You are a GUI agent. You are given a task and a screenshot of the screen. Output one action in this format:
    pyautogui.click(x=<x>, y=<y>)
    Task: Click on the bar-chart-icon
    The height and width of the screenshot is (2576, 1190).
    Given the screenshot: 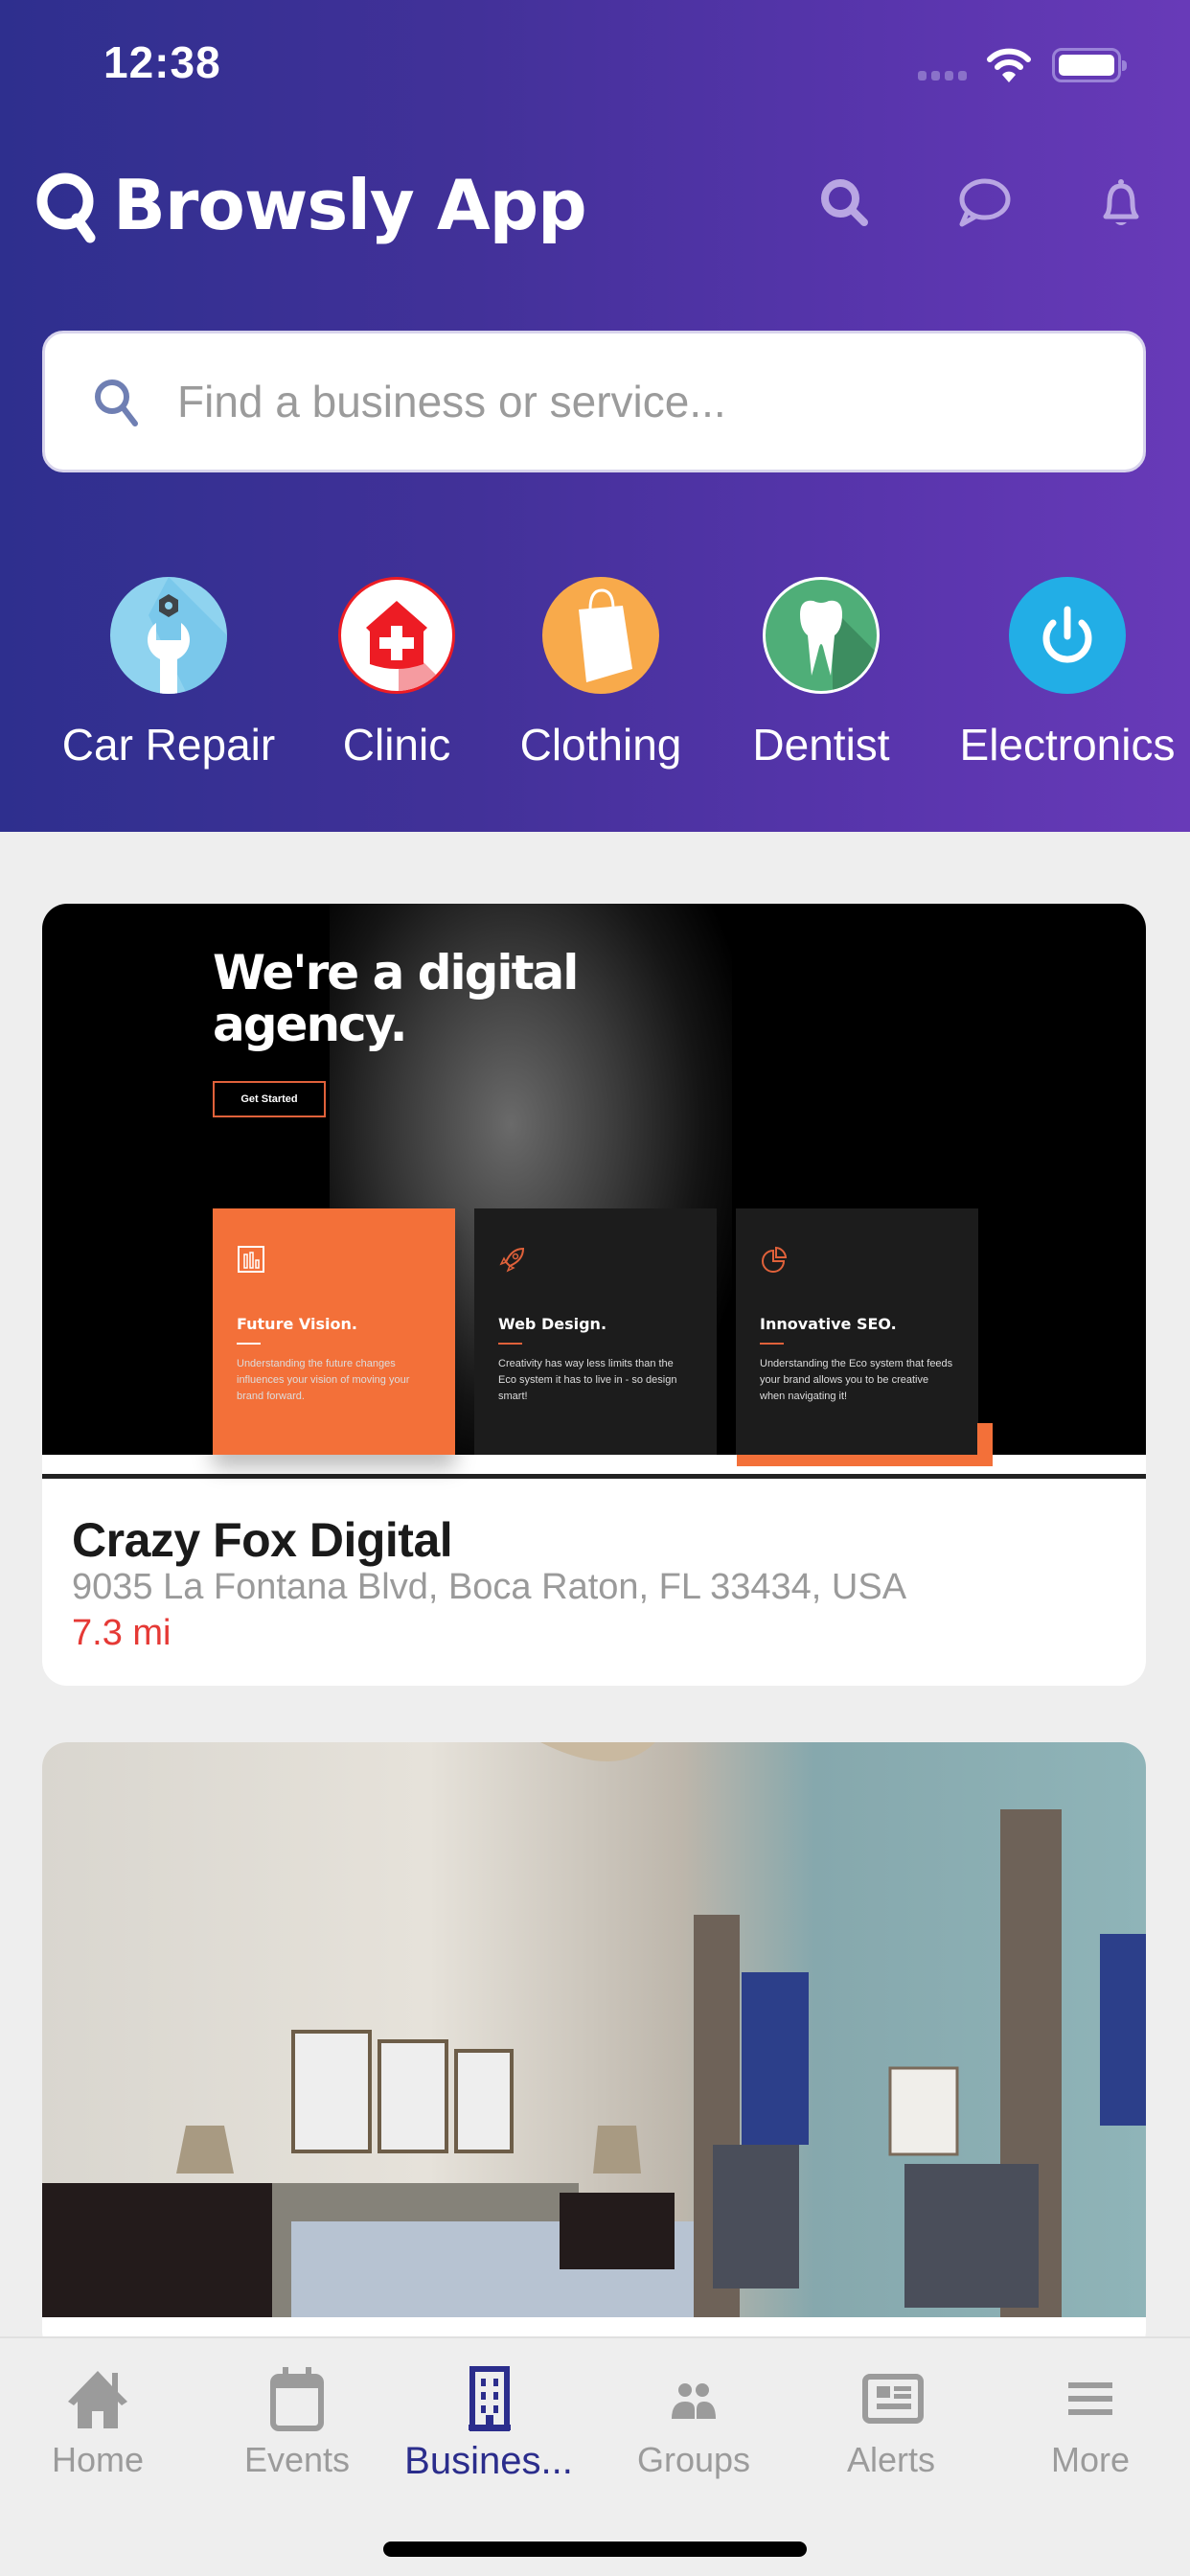 What is the action you would take?
    pyautogui.click(x=251, y=1259)
    